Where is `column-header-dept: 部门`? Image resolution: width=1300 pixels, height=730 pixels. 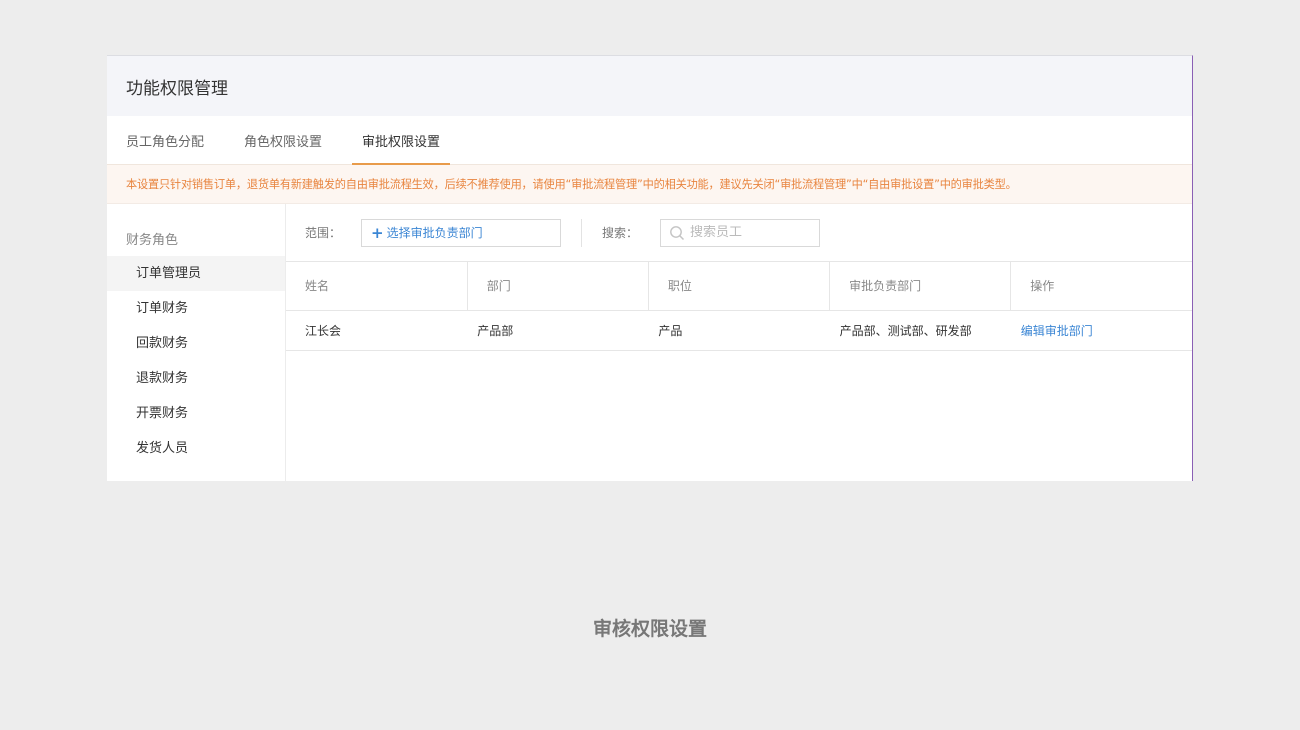
column-header-dept: 部门 is located at coordinates (558, 286).